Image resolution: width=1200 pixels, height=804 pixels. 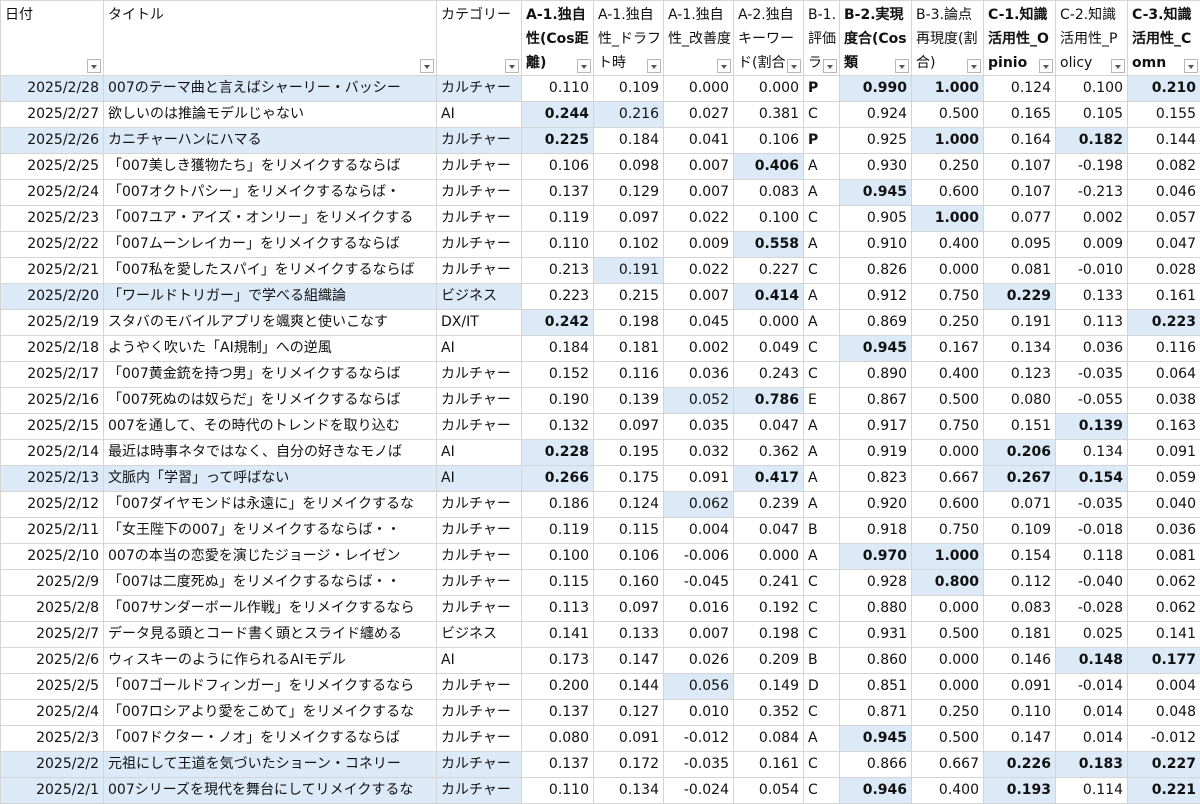 What do you see at coordinates (699, 531) in the screenshot?
I see `cell-a1-improve: 0.004` at bounding box center [699, 531].